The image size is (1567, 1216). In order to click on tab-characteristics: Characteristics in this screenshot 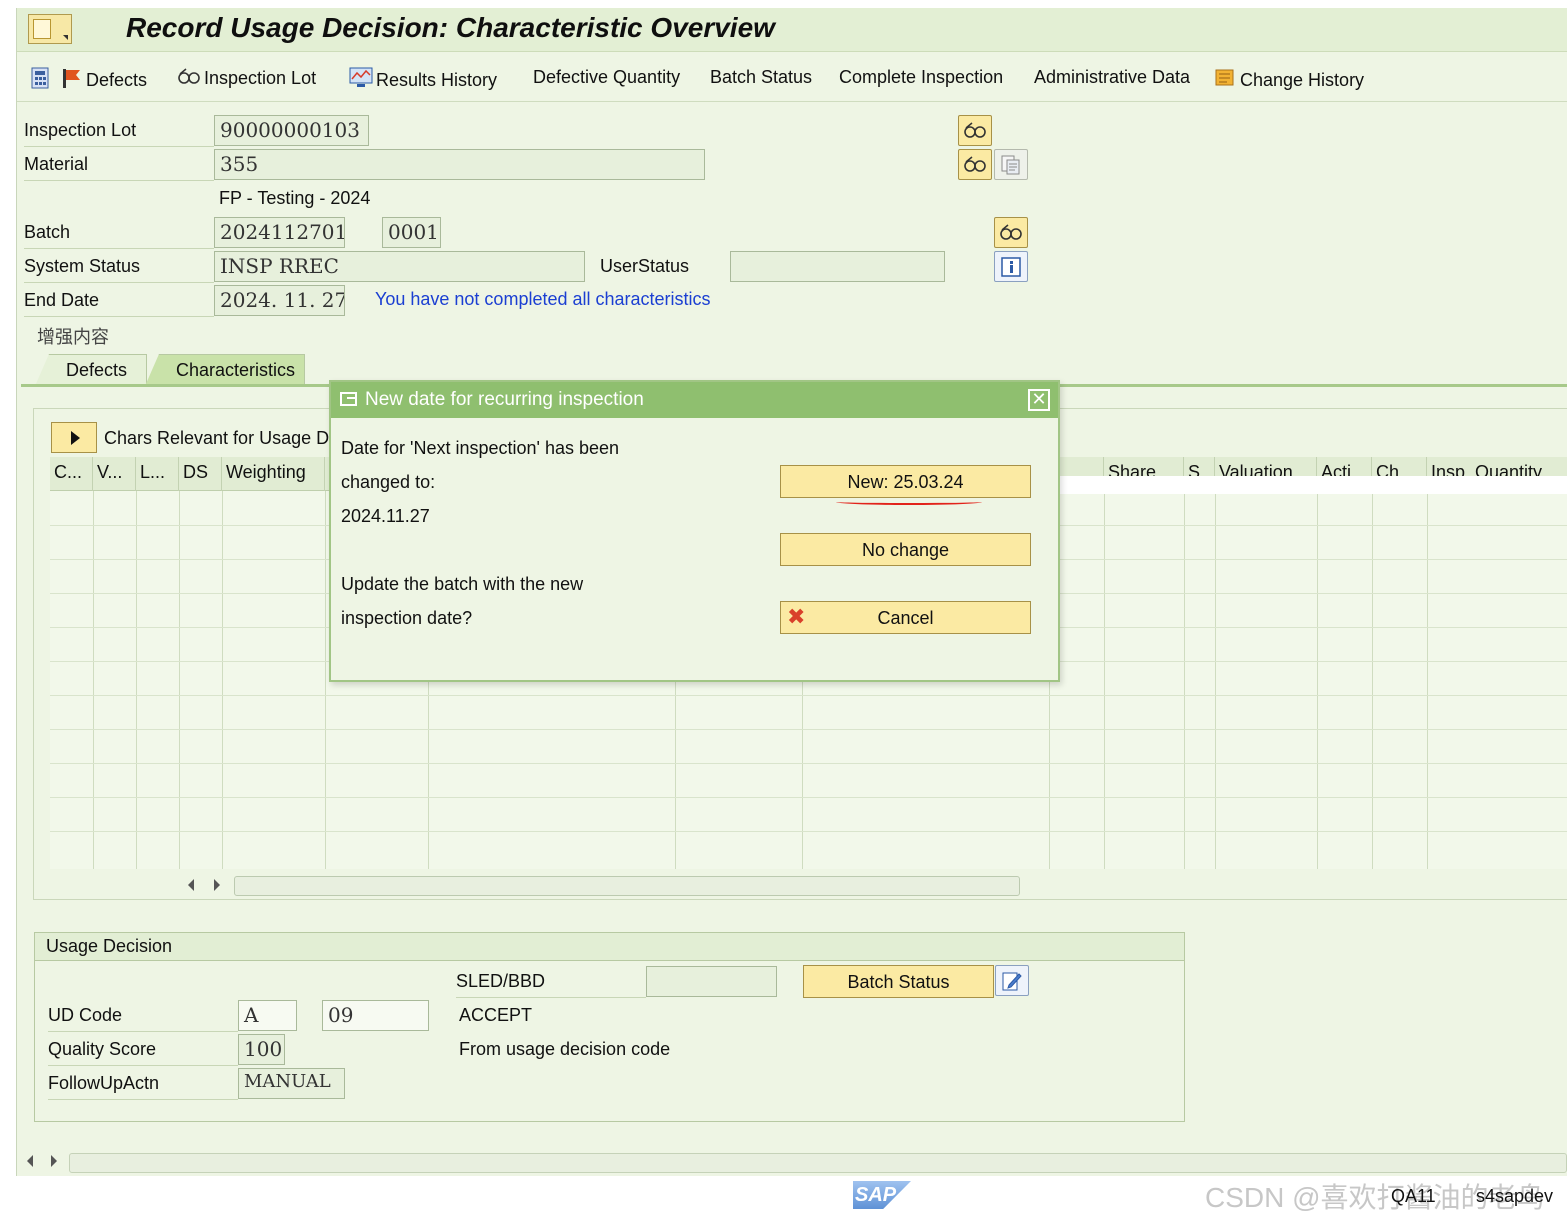, I will do `click(225, 370)`.